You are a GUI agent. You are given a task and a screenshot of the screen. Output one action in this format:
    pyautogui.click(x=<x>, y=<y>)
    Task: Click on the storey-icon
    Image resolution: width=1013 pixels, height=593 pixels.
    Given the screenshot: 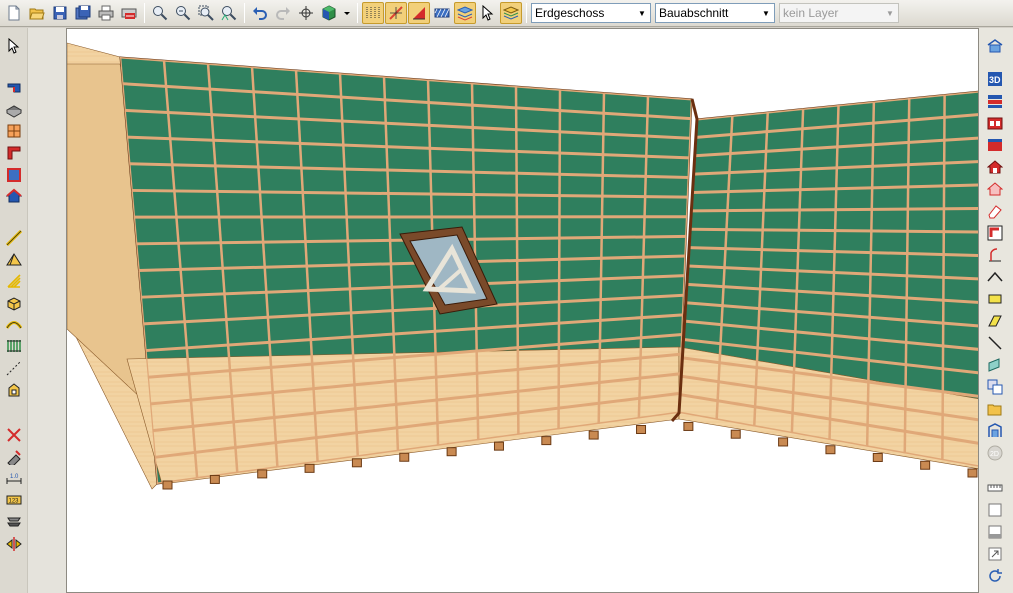 What is the action you would take?
    pyautogui.click(x=995, y=101)
    